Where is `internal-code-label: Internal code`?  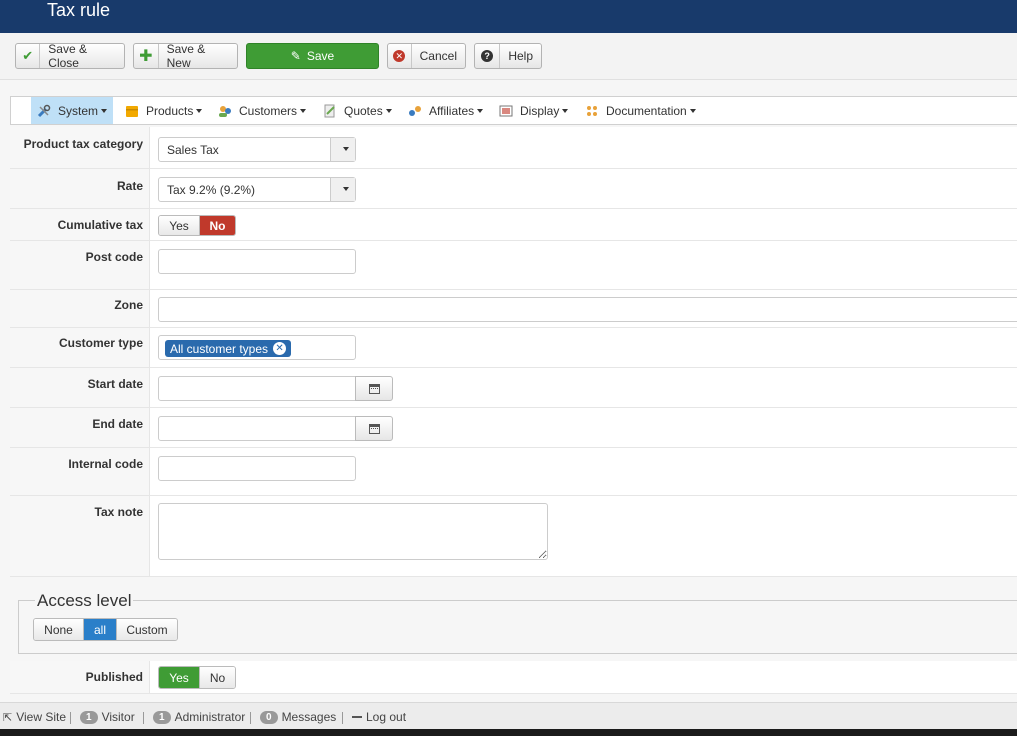 internal-code-label: Internal code is located at coordinates (105, 464).